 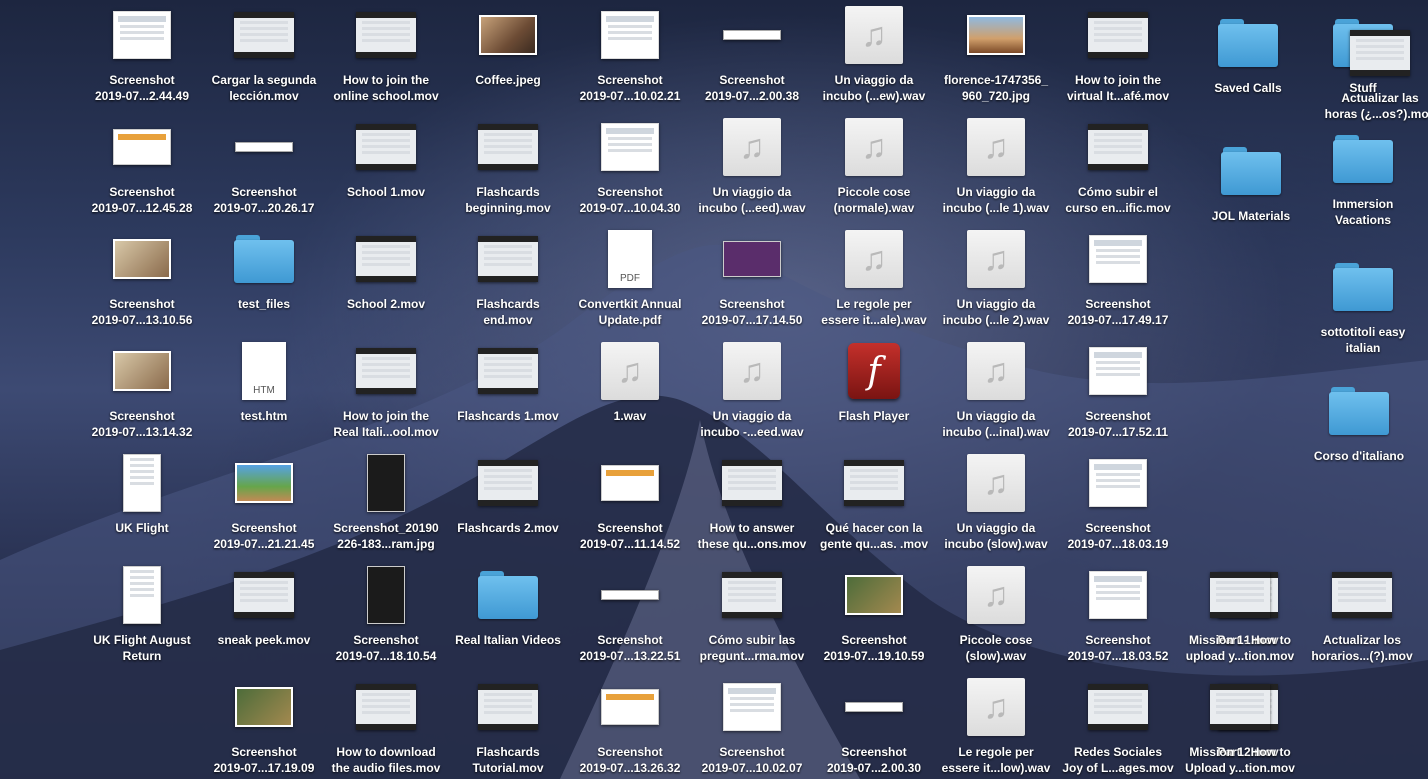 I want to click on desktop-file-item: ♫ Un viaggio da incubo (slow).wav, so click(x=996, y=506).